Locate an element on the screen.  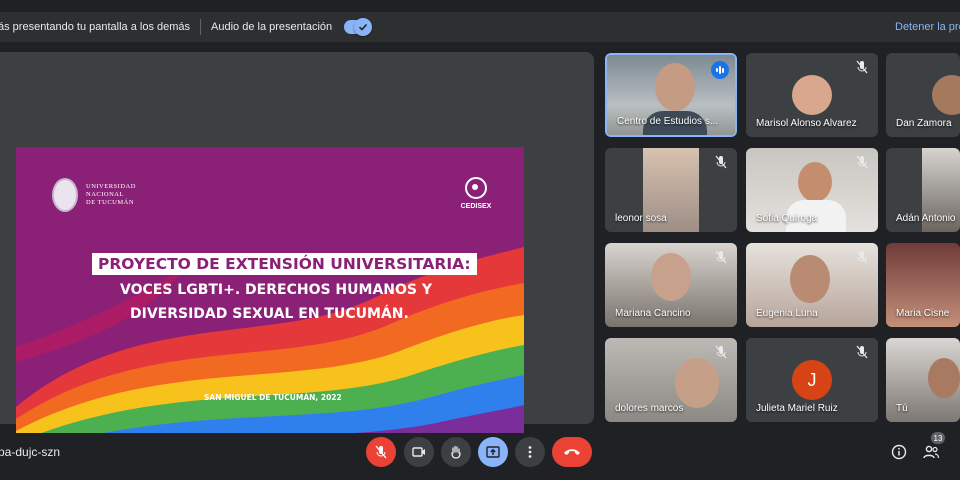
slide-footer: SAN MIGUEL DE TUCUMÁN, 2022 is located at coordinates (273, 397).